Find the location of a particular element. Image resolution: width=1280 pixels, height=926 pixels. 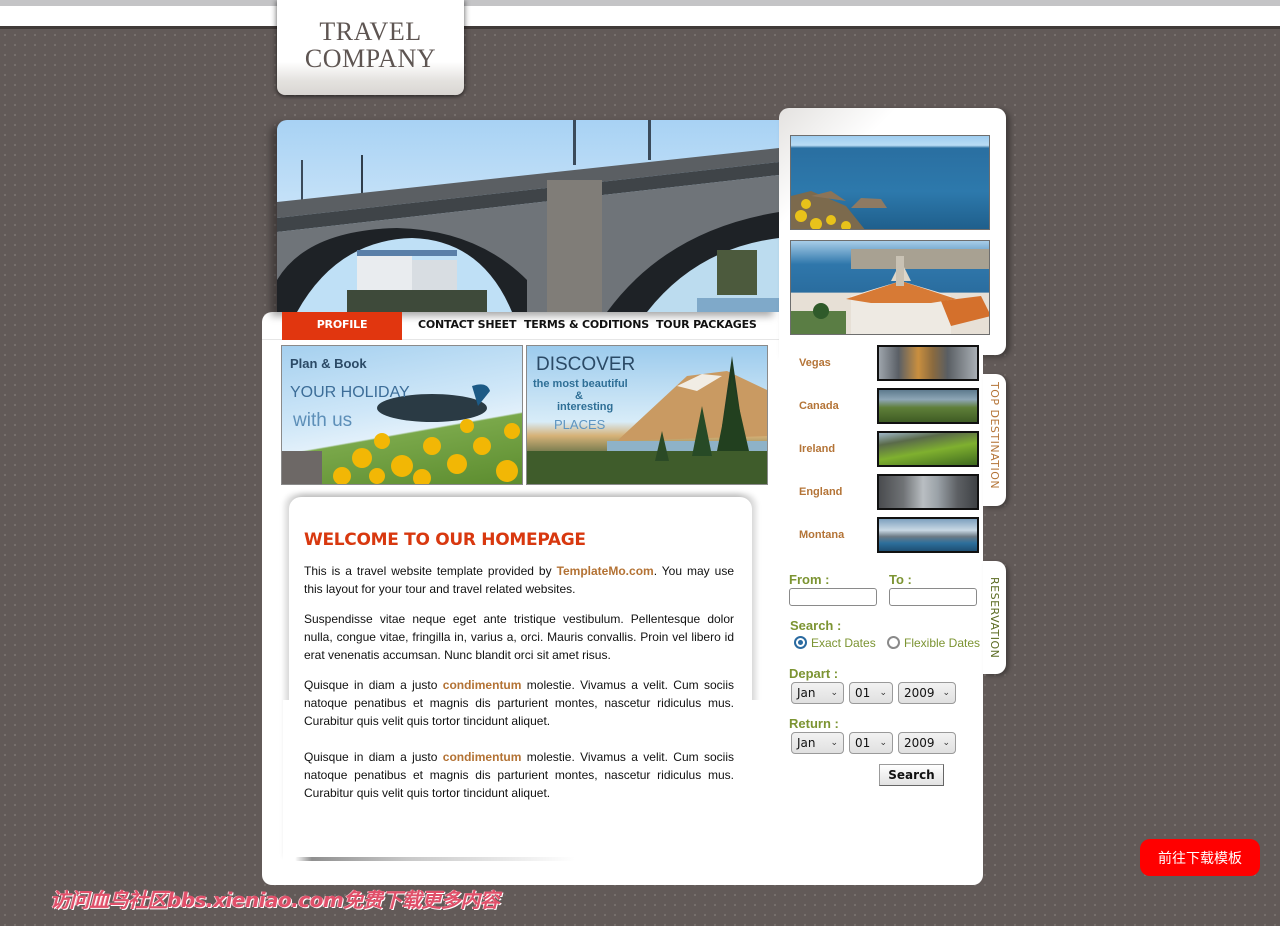

templatemo-link: TemplateMo.com is located at coordinates (605, 571).